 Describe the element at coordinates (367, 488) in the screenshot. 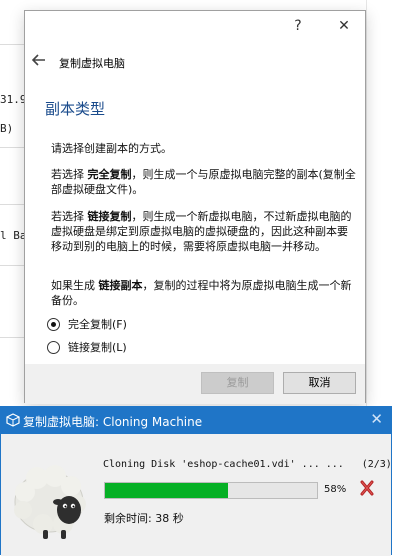

I see `cancel-operation-icon` at that location.